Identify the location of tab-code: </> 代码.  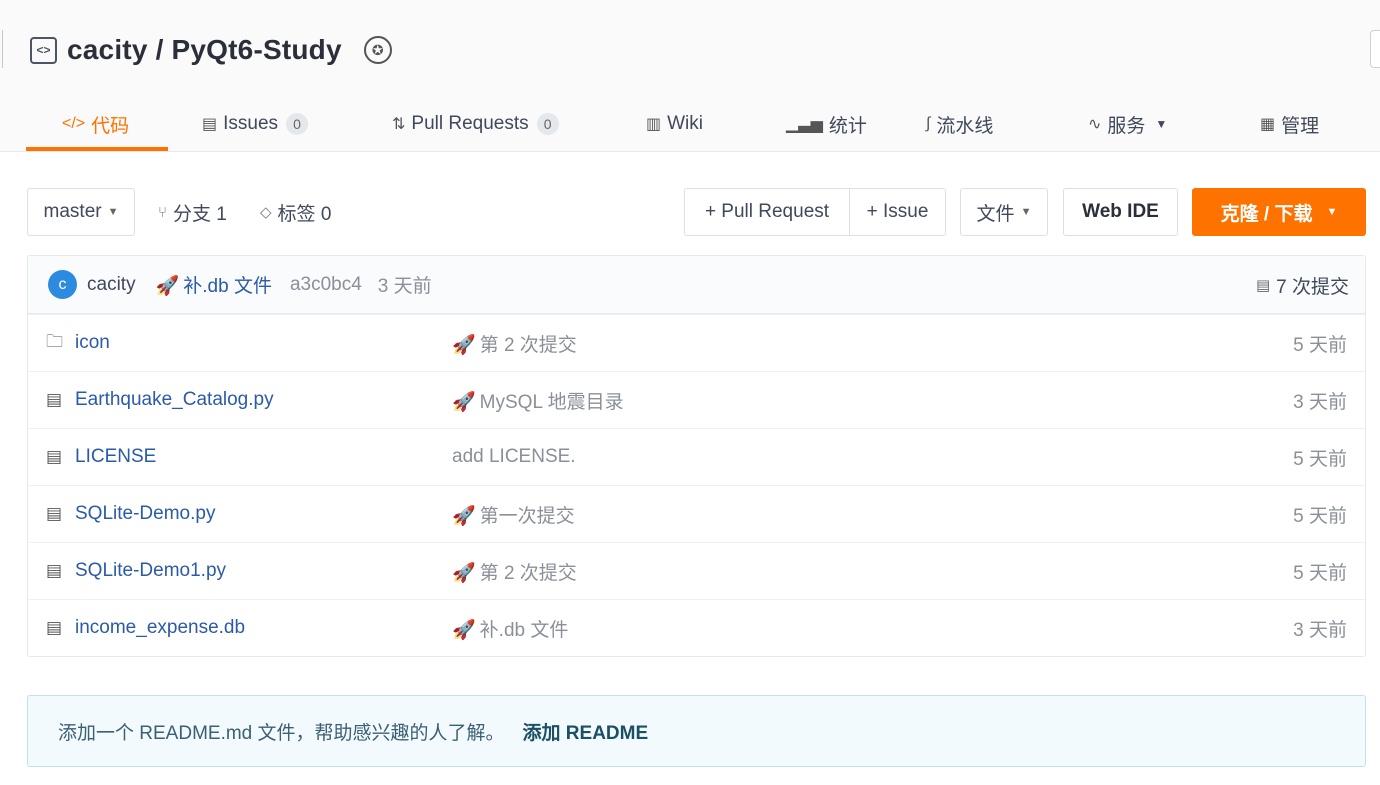
(95, 124).